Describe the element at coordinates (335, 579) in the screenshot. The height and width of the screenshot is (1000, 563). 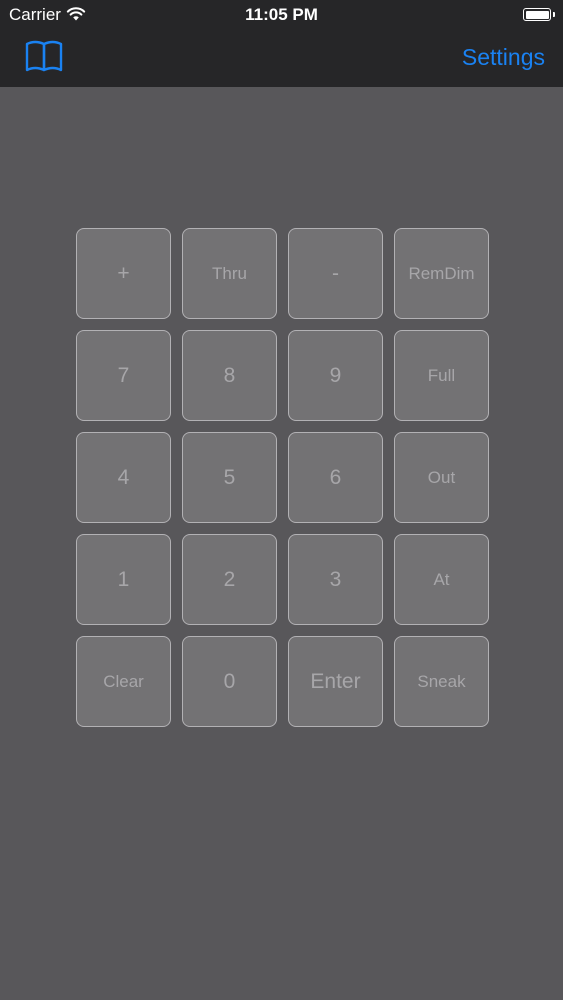
I see `key-3-button: 3` at that location.